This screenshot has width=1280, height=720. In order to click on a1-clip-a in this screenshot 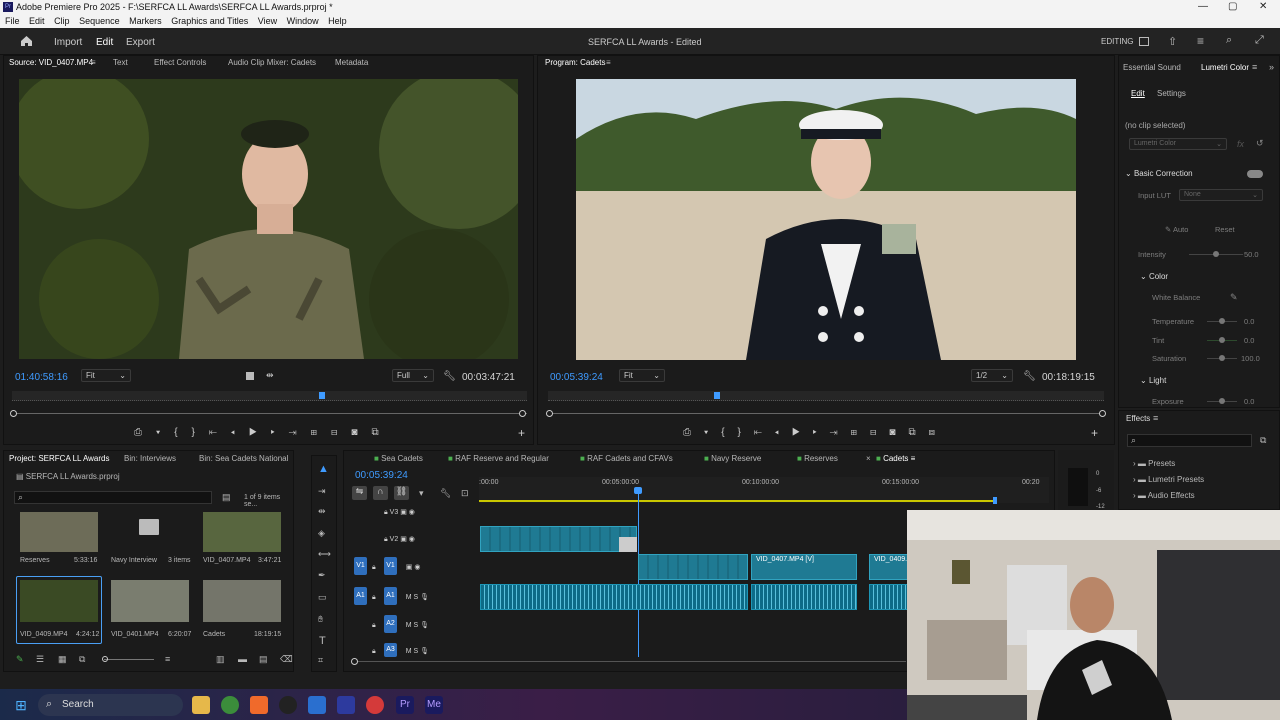, I will do `click(614, 597)`.